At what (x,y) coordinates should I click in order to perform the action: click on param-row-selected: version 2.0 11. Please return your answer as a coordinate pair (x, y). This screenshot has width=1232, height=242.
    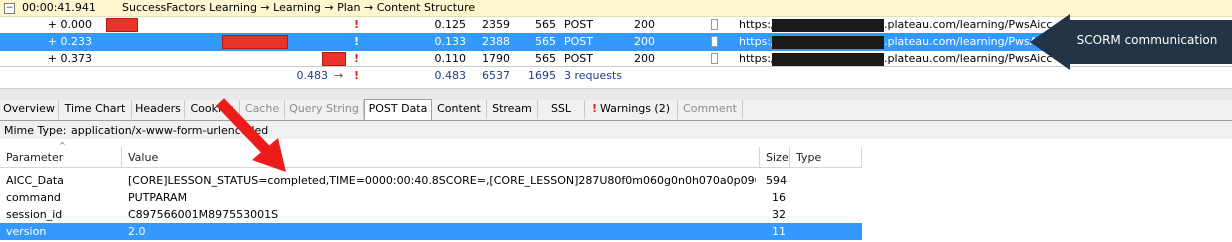
    Looking at the image, I should click on (431, 231).